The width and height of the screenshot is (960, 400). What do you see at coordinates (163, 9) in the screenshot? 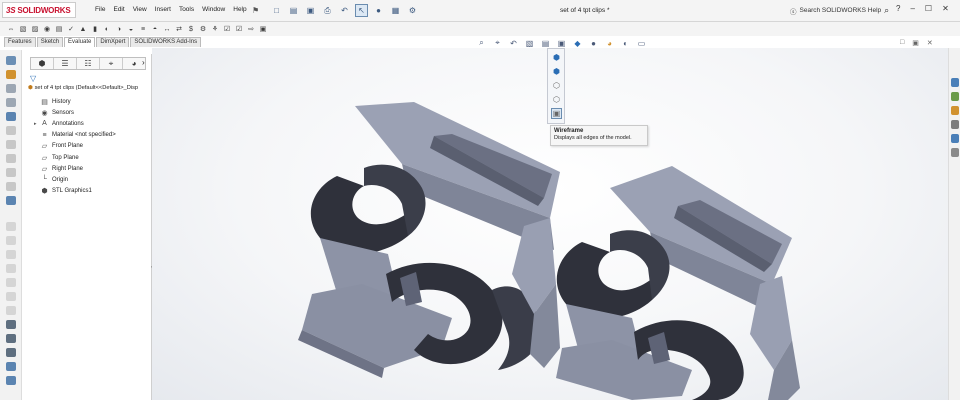
I see `menu-insert: Insert` at bounding box center [163, 9].